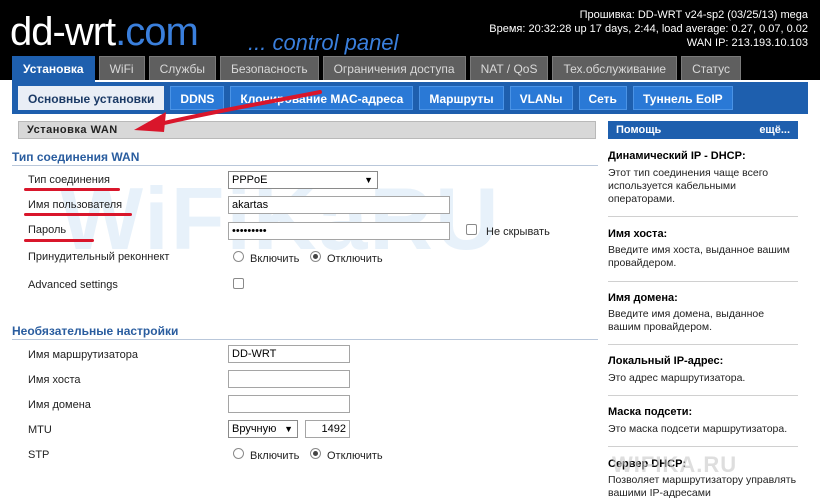 Image resolution: width=820 pixels, height=500 pixels. Describe the element at coordinates (228, 111) in the screenshot. I see `red-arrow-annotation` at that location.